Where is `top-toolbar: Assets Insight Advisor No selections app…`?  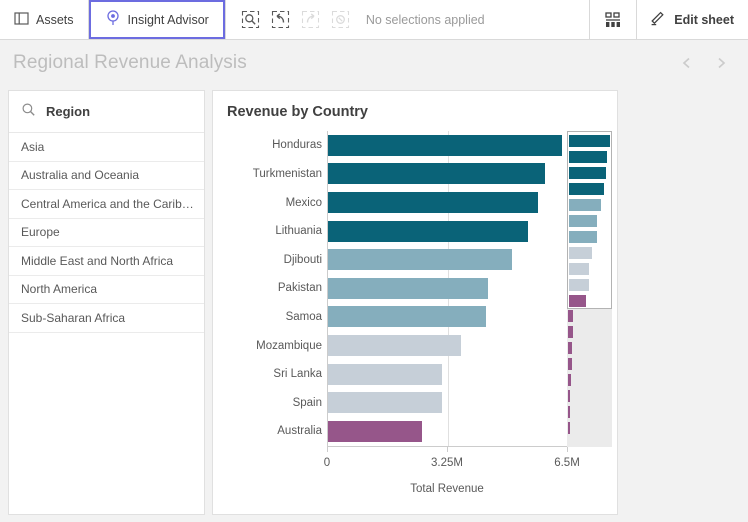
top-toolbar: Assets Insight Advisor No selections app… is located at coordinates (374, 20).